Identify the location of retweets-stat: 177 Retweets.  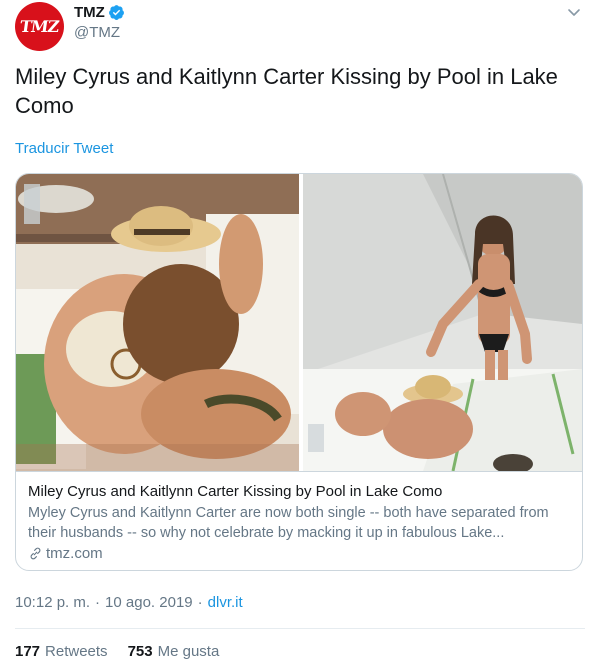
(61, 651).